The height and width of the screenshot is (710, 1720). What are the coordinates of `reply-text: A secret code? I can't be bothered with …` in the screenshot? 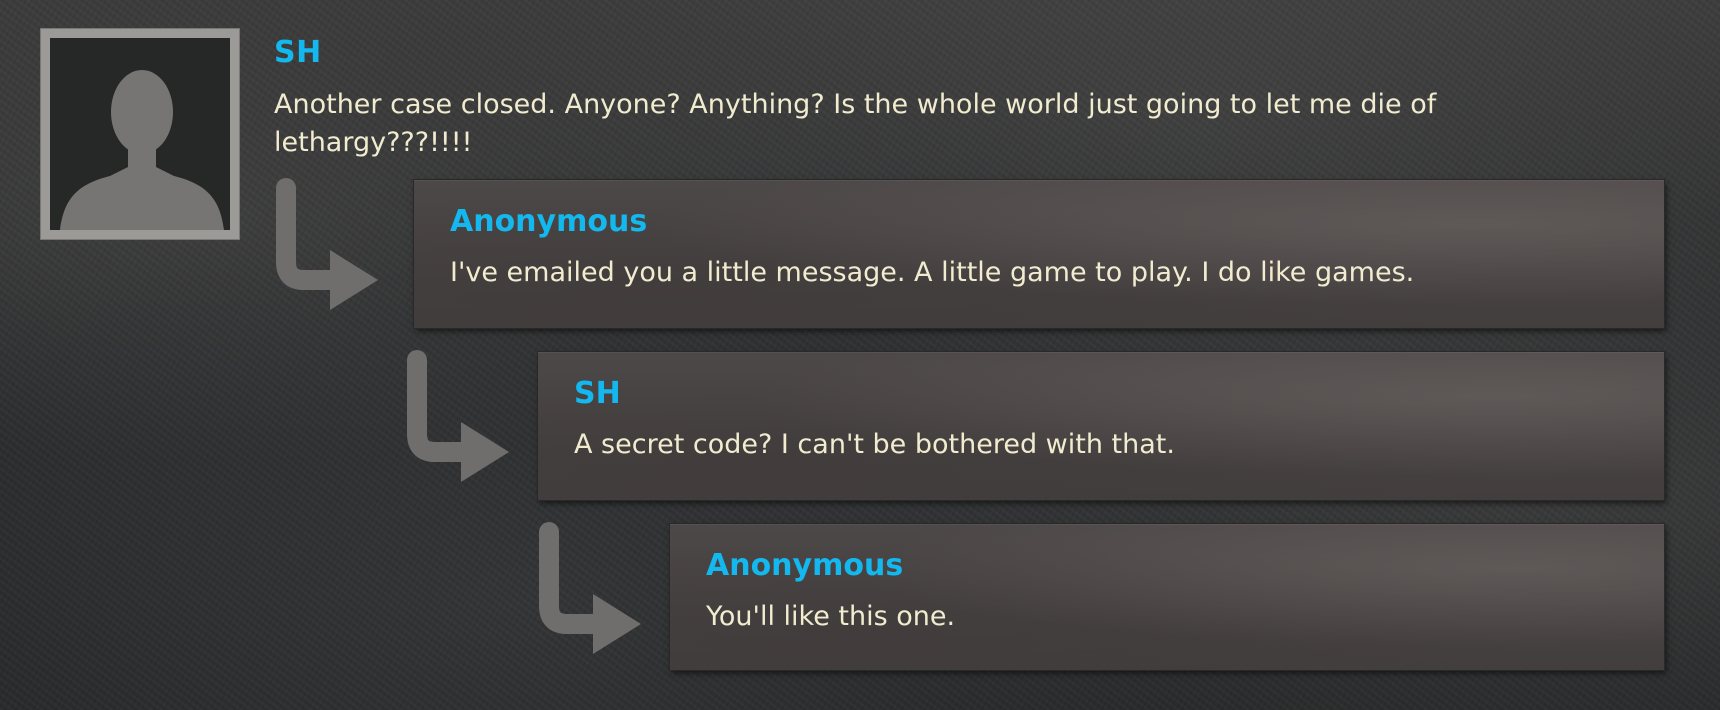 It's located at (874, 444).